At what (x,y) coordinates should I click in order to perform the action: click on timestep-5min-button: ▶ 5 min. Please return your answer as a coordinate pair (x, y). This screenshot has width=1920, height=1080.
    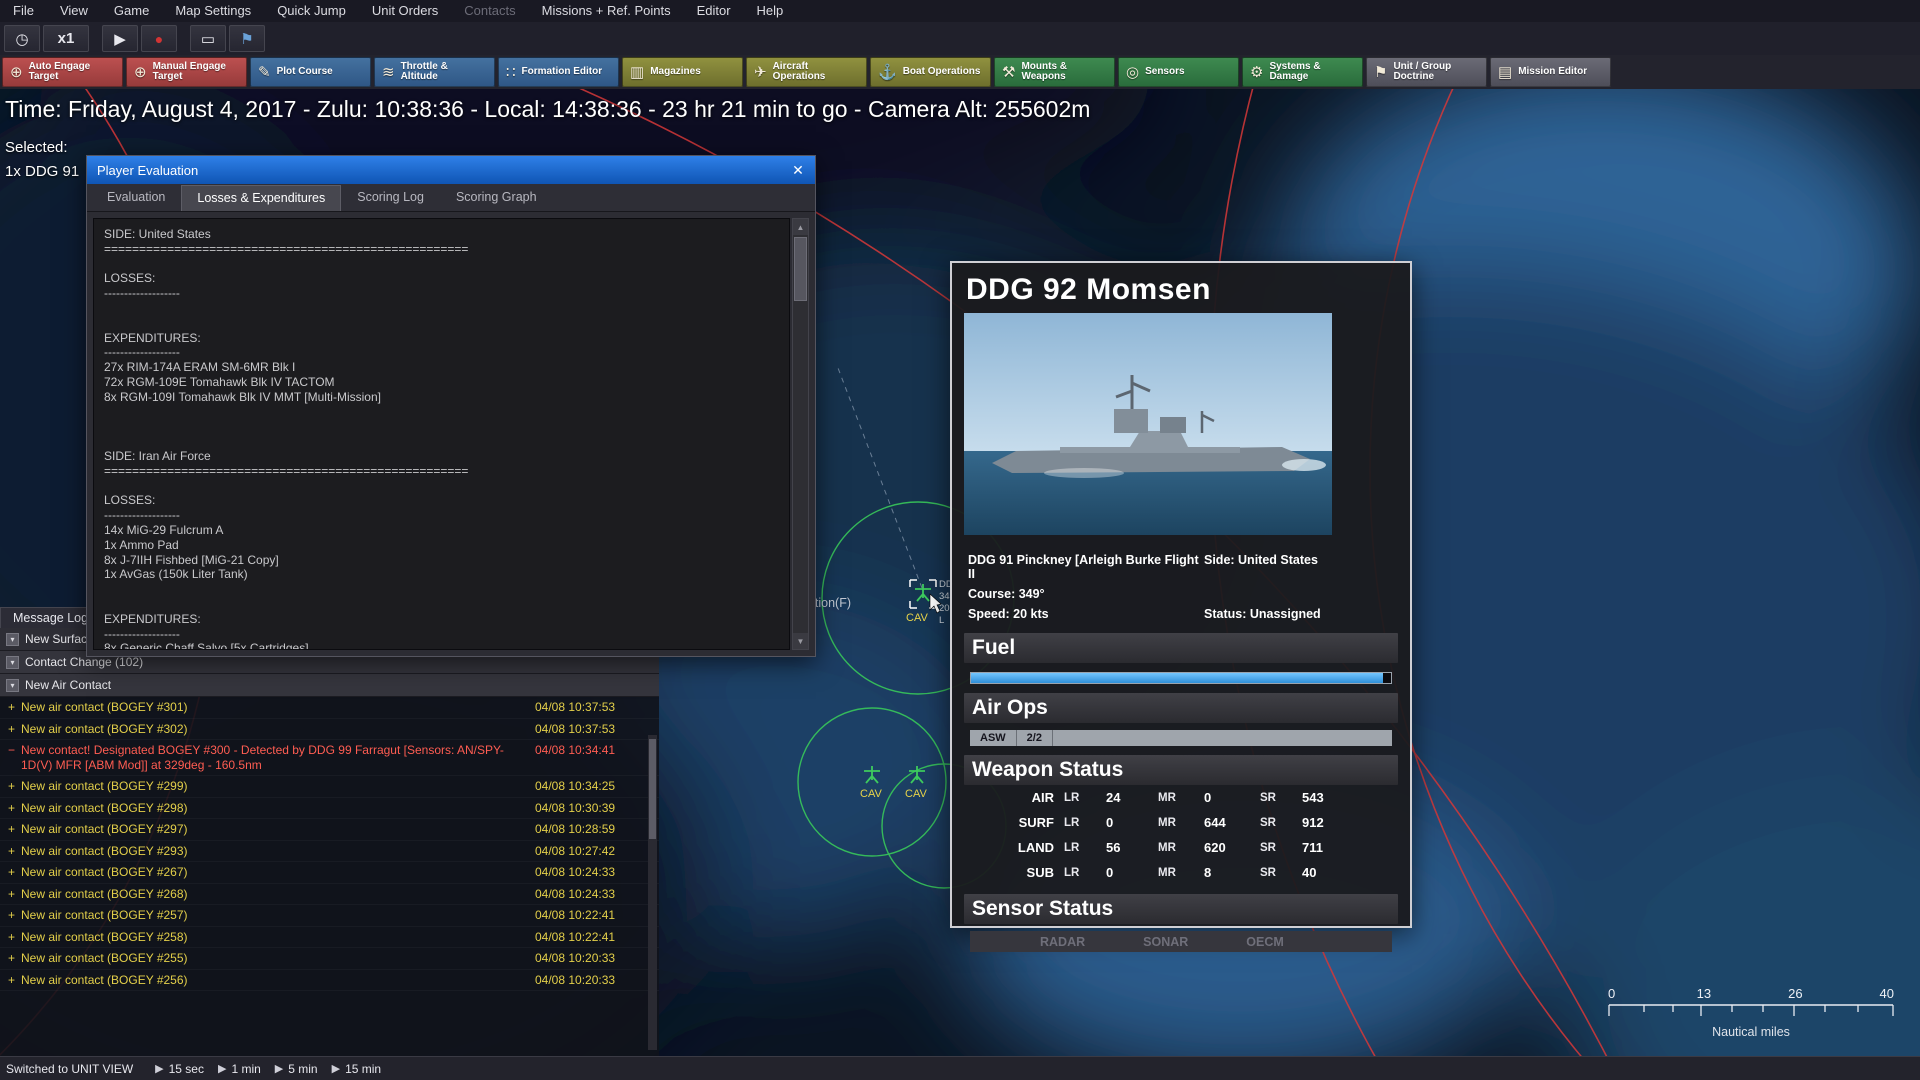
    Looking at the image, I should click on (296, 1069).